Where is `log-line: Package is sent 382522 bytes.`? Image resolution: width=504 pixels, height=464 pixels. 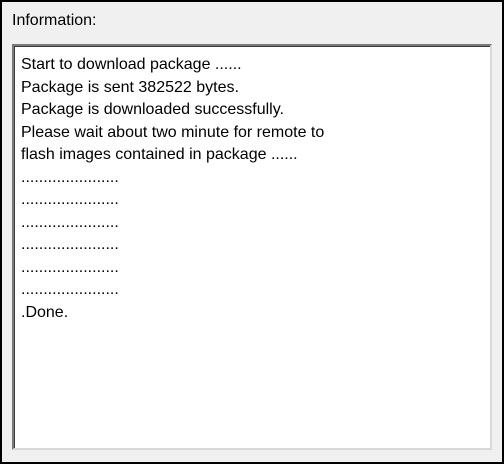
log-line: Package is sent 382522 bytes. is located at coordinates (130, 87).